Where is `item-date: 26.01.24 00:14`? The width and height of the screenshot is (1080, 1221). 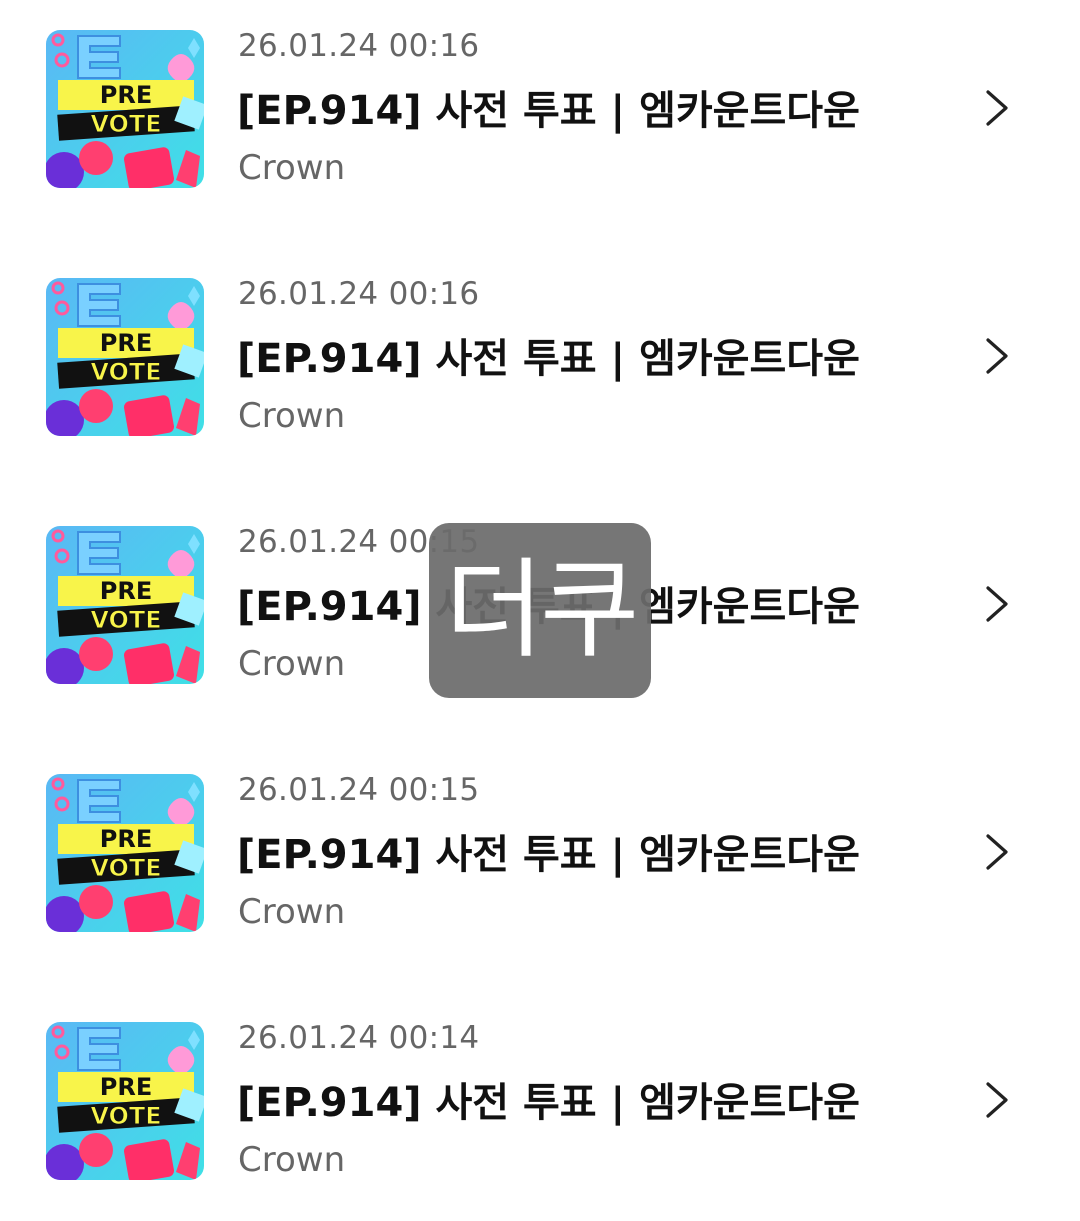 item-date: 26.01.24 00:14 is located at coordinates (359, 1038).